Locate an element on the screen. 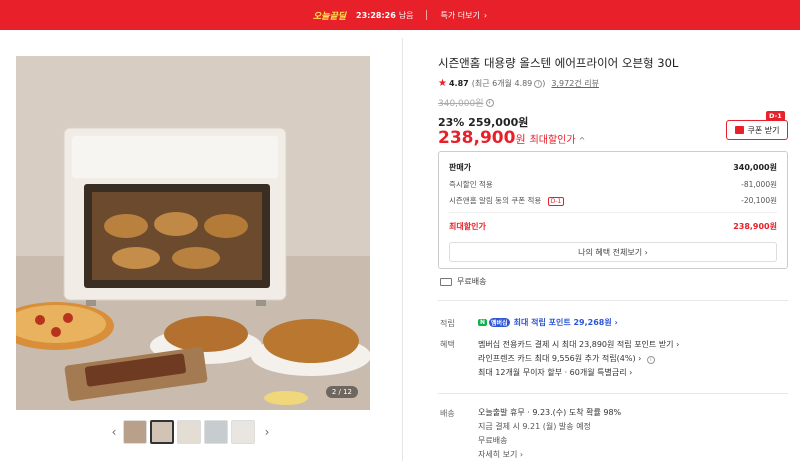 The width and height of the screenshot is (800, 461). coupon-button-label: 쿠폰 받기 is located at coordinates (763, 130).